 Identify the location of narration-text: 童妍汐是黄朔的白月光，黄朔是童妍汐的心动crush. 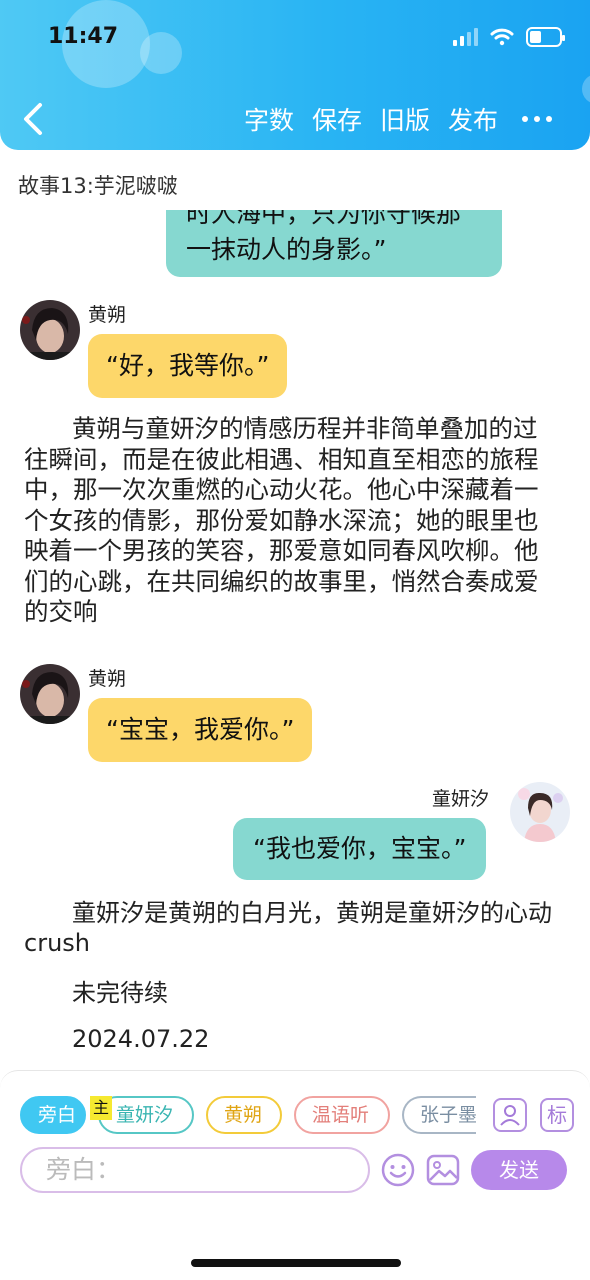
(288, 928).